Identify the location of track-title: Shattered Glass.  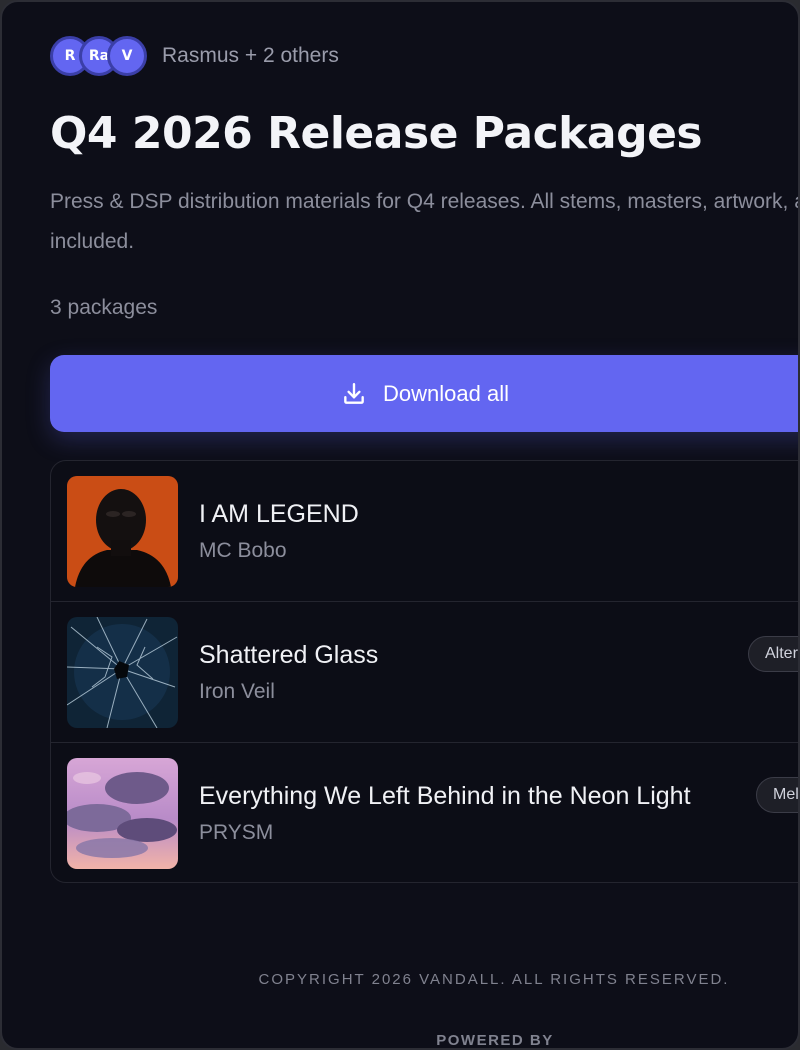
(289, 654).